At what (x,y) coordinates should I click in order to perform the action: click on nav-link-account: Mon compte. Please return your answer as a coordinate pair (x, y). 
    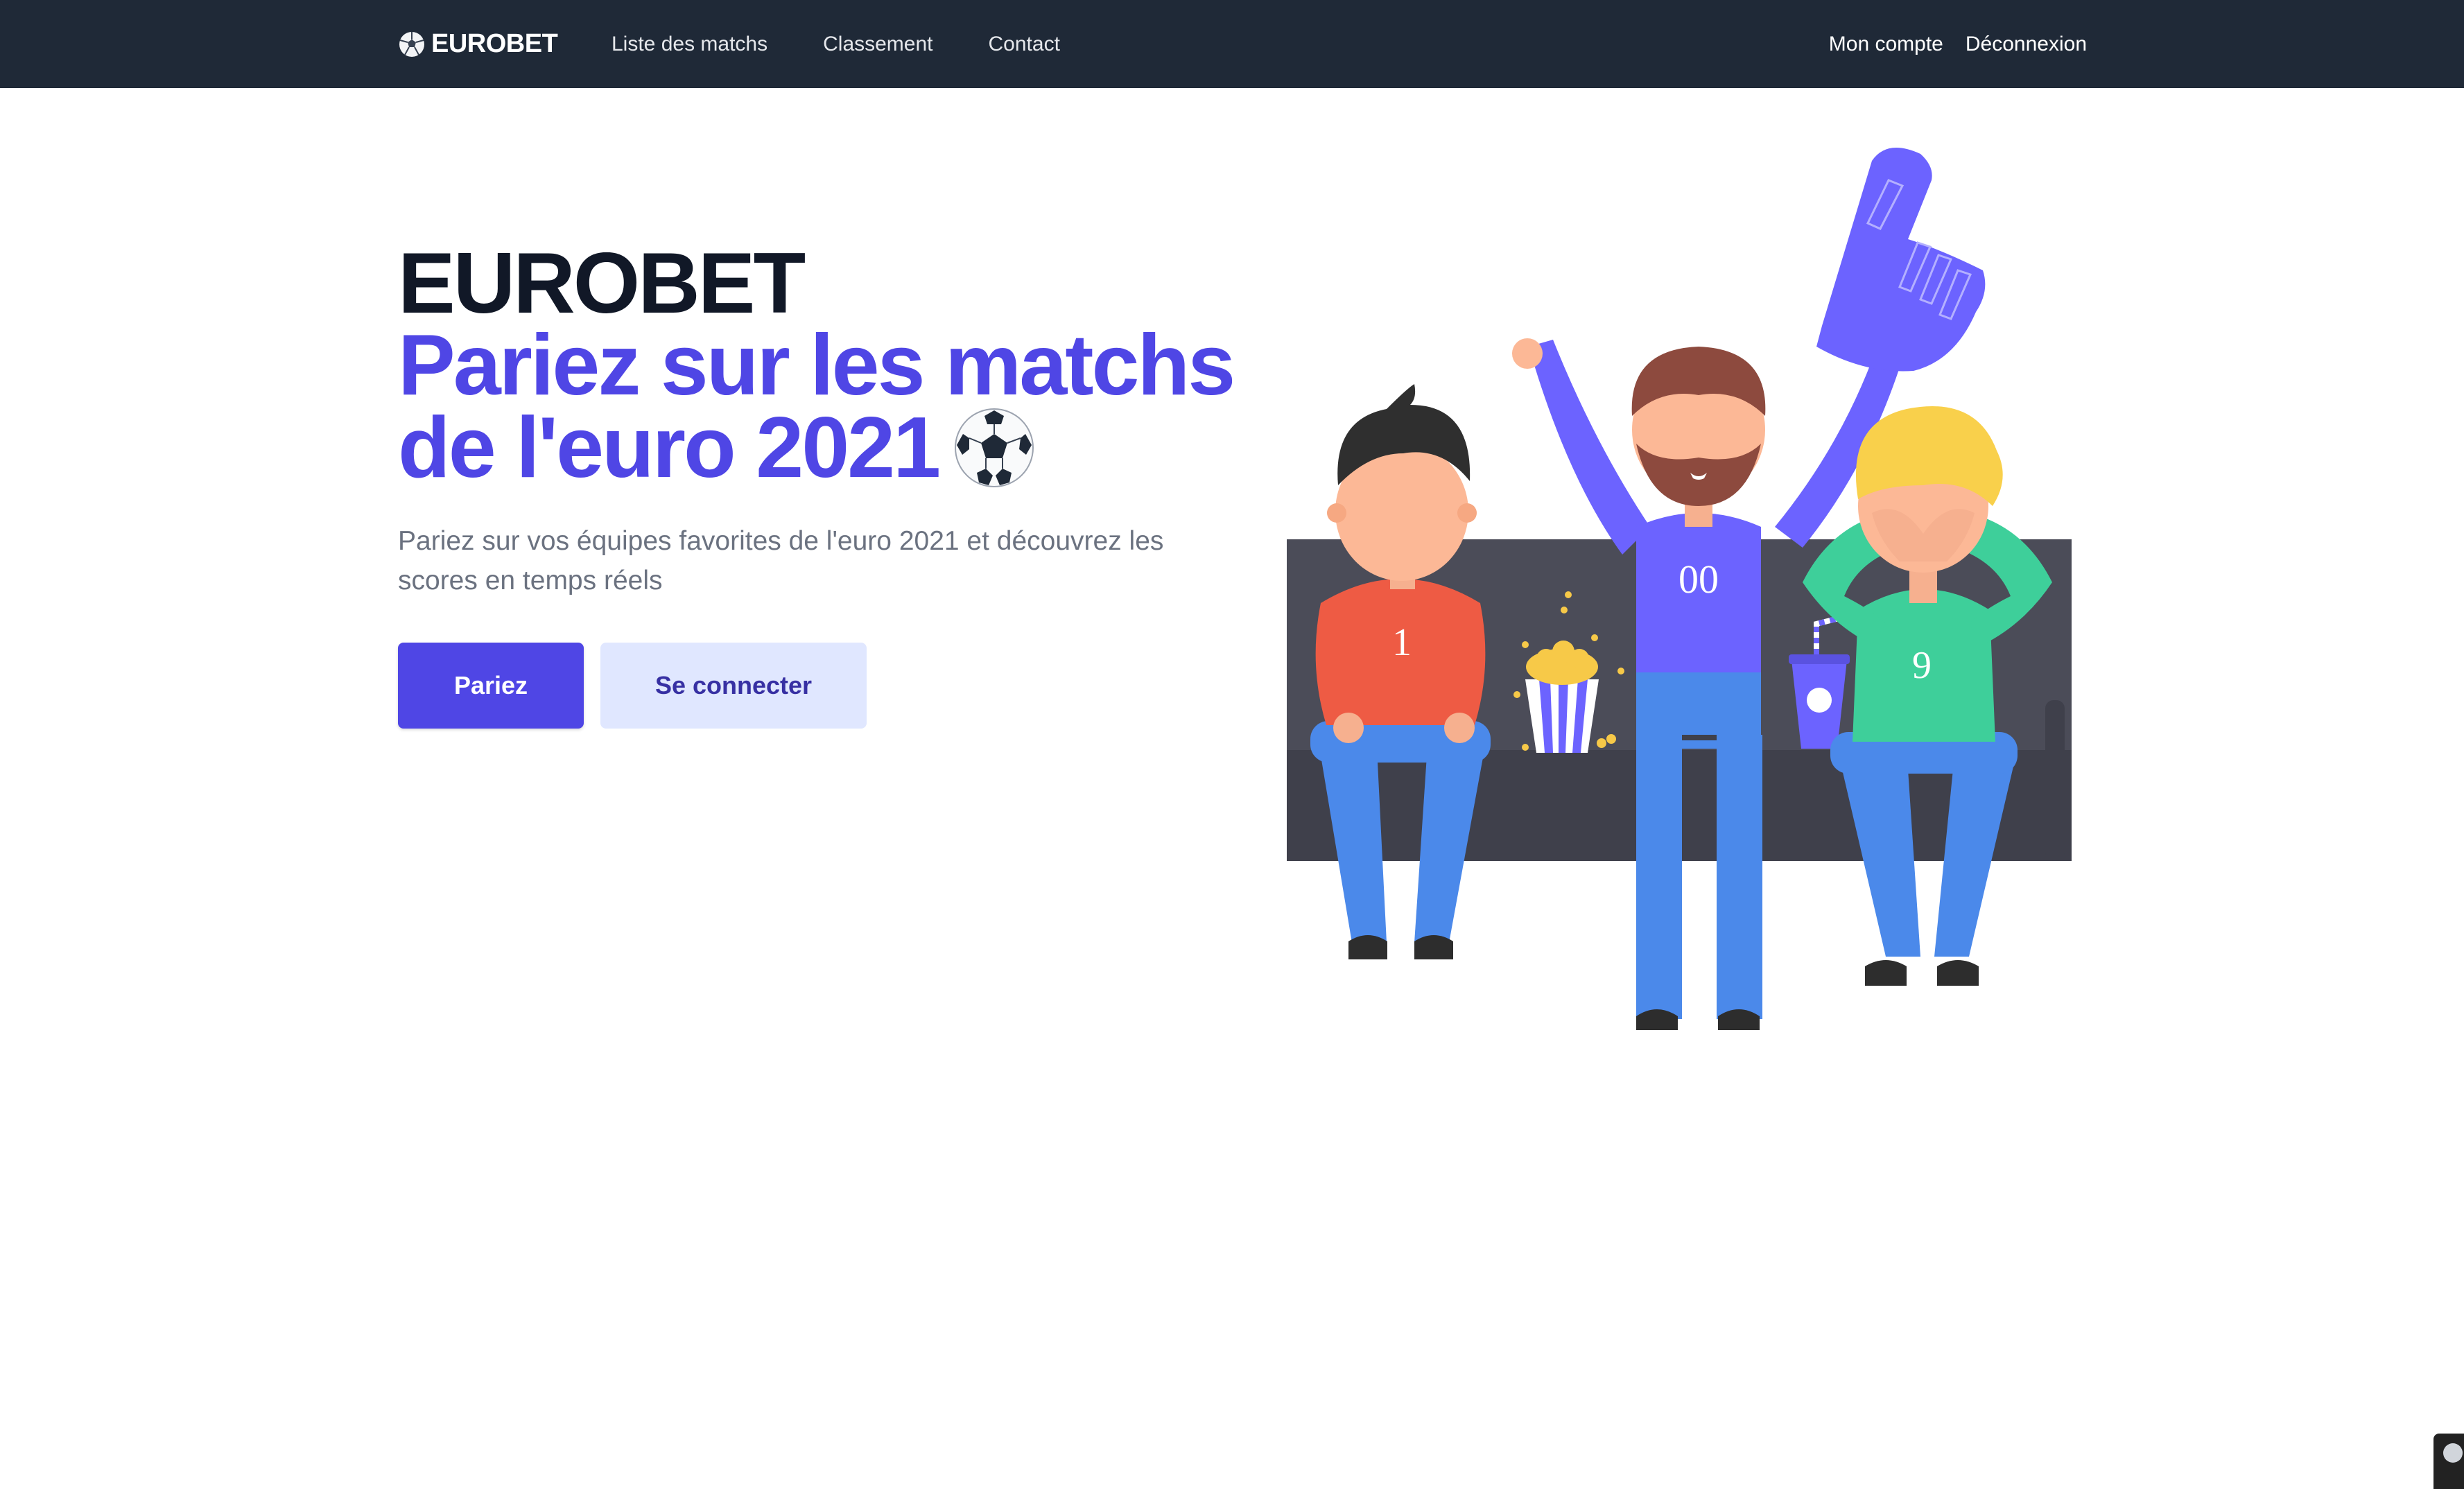
    Looking at the image, I should click on (1886, 44).